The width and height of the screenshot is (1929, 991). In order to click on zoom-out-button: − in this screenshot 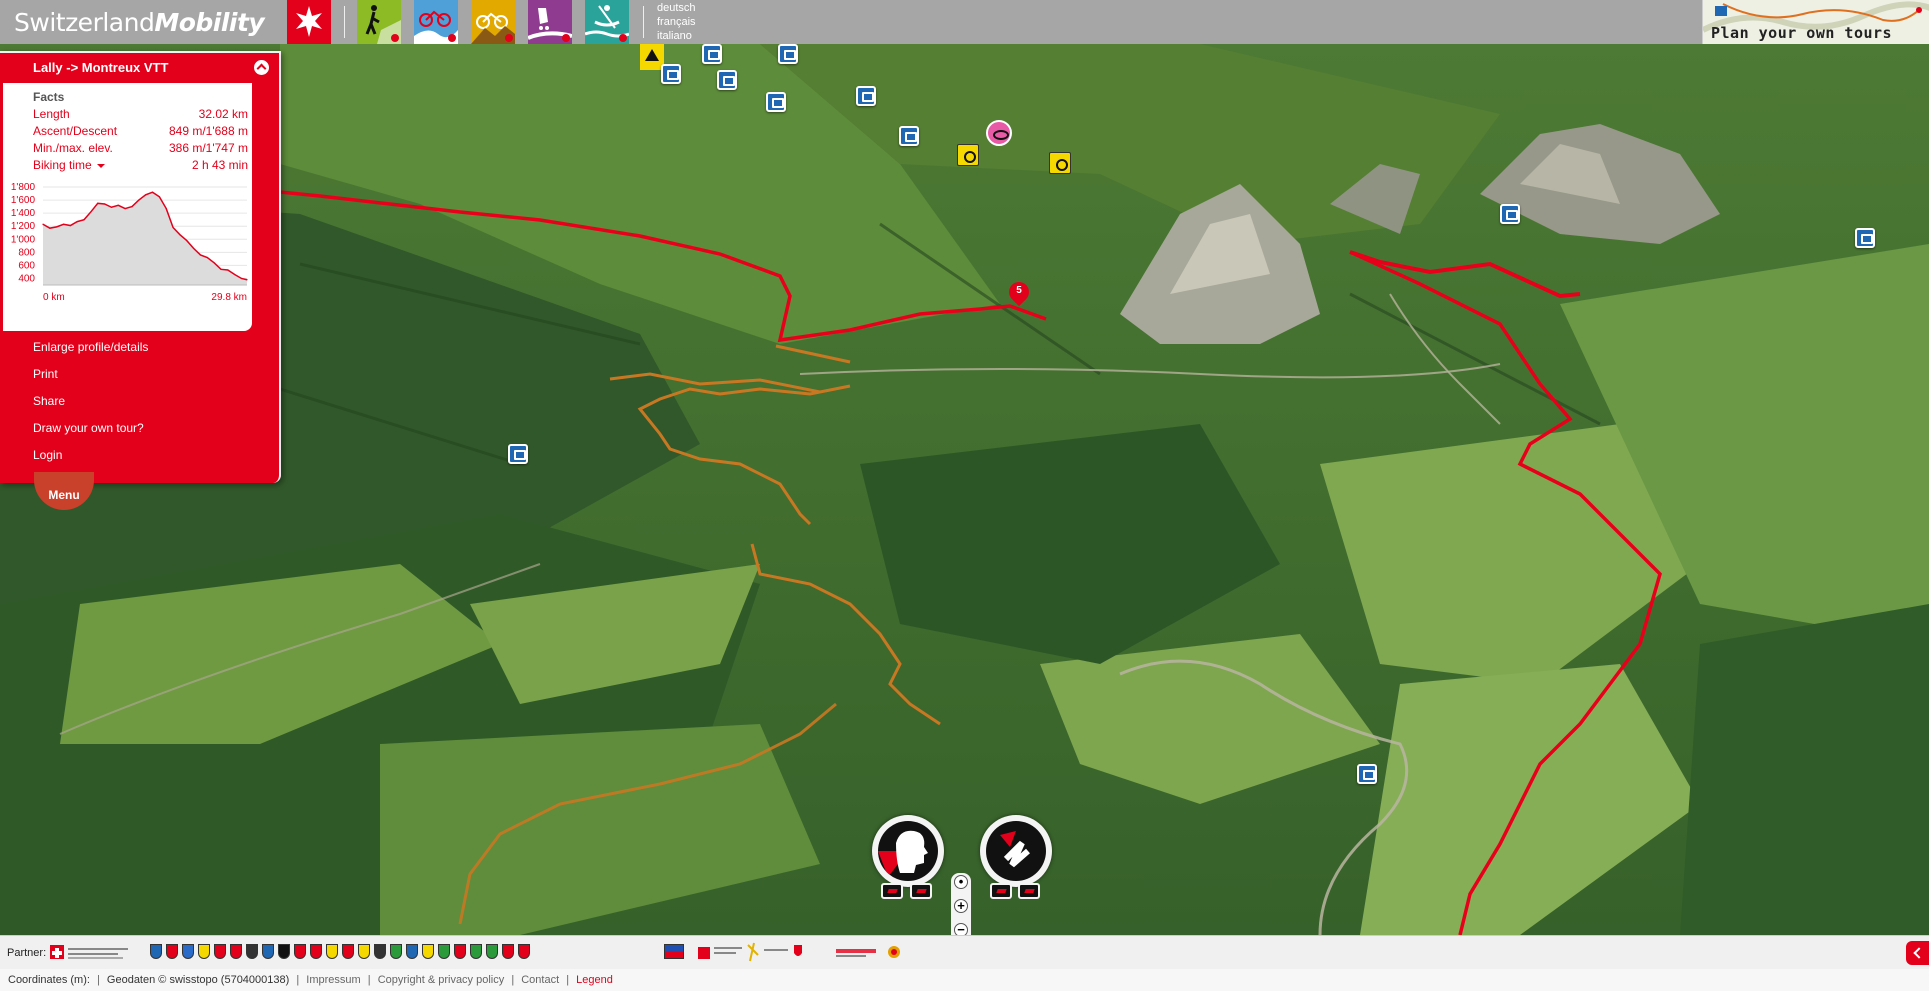, I will do `click(961, 929)`.